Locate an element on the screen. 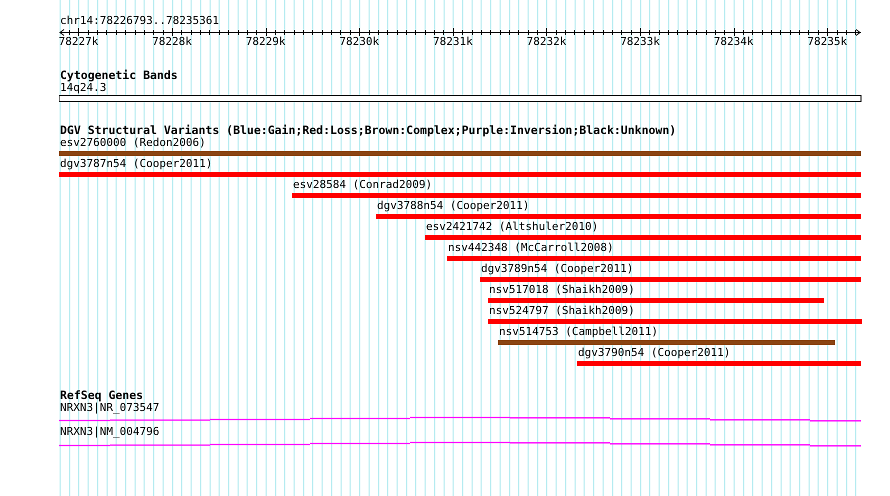 The width and height of the screenshot is (890, 496). tick-label: 78233k is located at coordinates (640, 42).